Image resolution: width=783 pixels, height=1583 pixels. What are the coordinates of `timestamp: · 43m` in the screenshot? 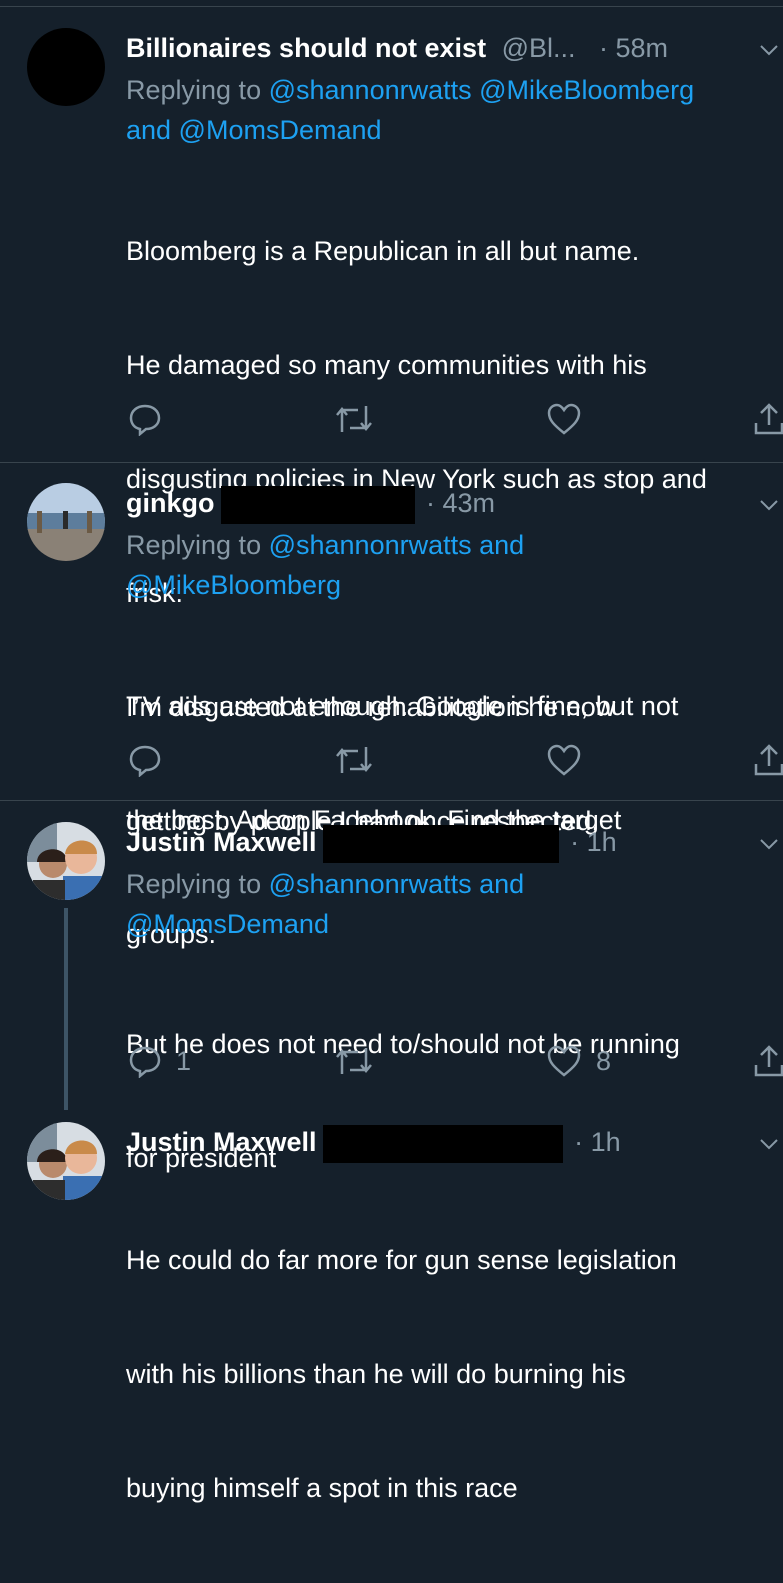 It's located at (460, 503).